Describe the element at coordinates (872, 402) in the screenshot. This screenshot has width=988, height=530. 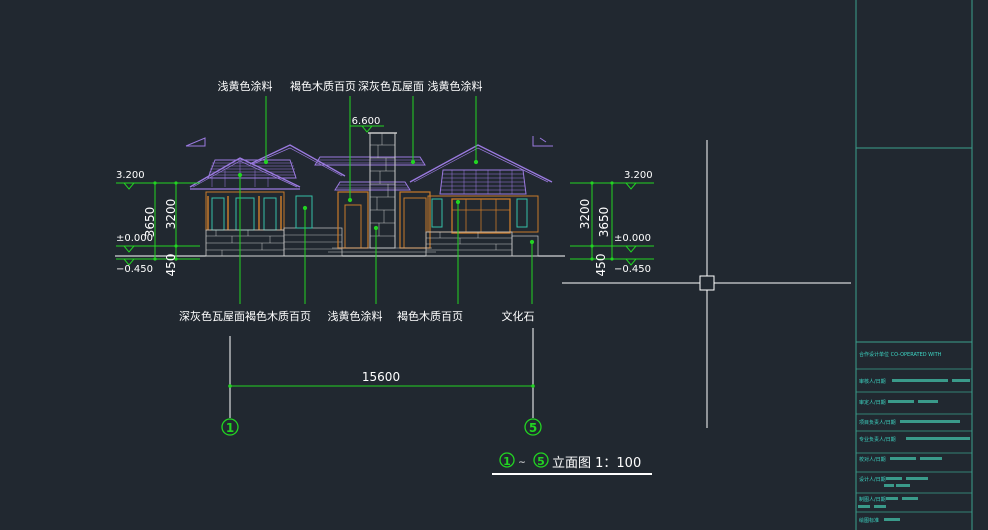
I see `tb-row-2: 审定人/日期` at that location.